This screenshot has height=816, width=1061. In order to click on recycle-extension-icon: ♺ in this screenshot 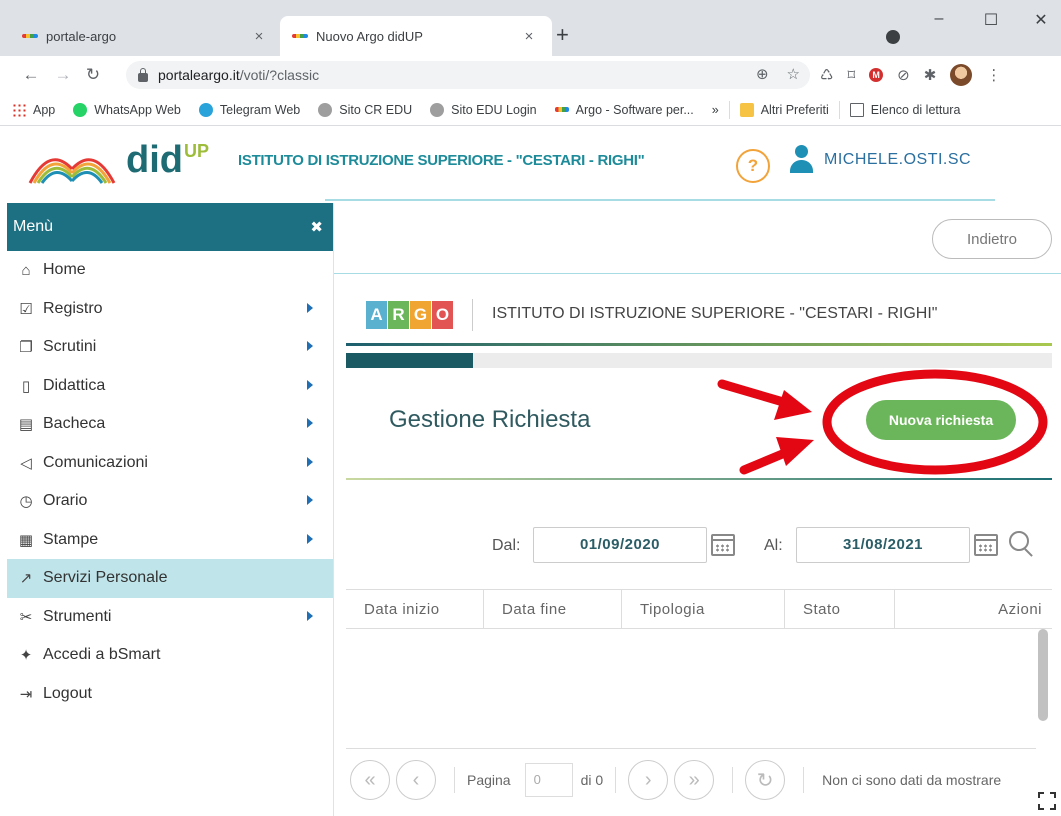, I will do `click(826, 75)`.